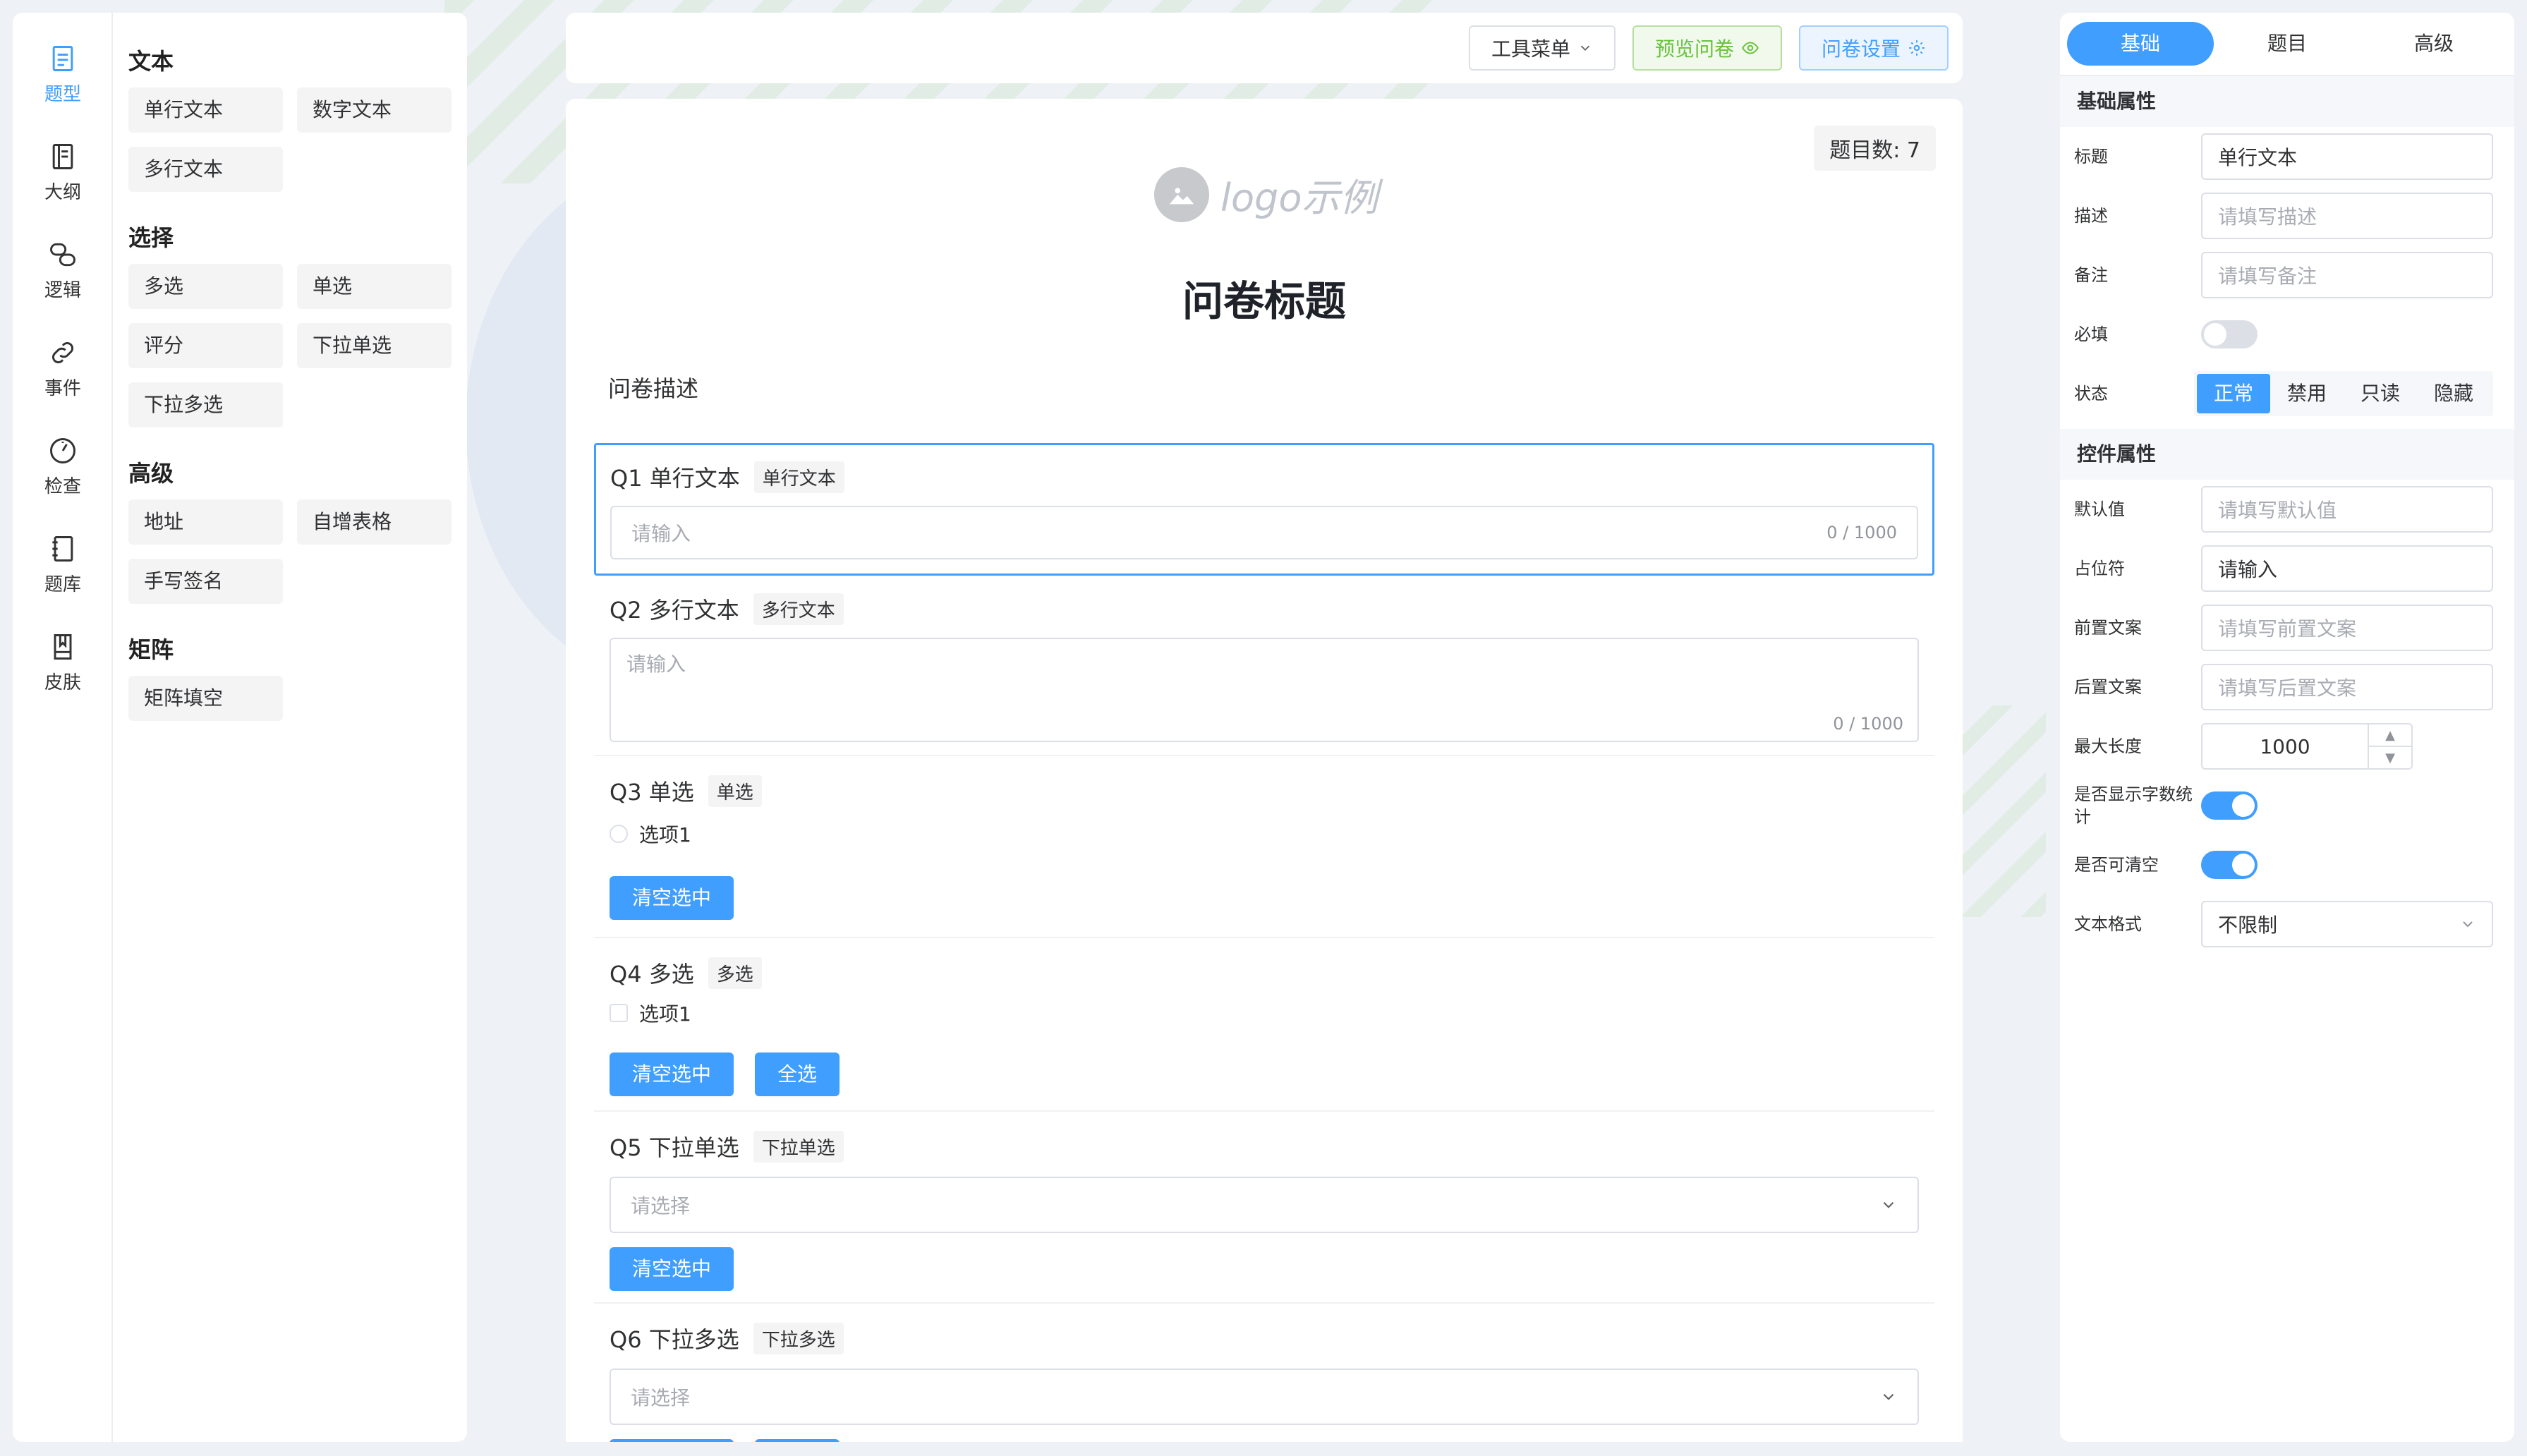  What do you see at coordinates (2347, 628) in the screenshot?
I see `prefix-input: 请填写前置文案` at bounding box center [2347, 628].